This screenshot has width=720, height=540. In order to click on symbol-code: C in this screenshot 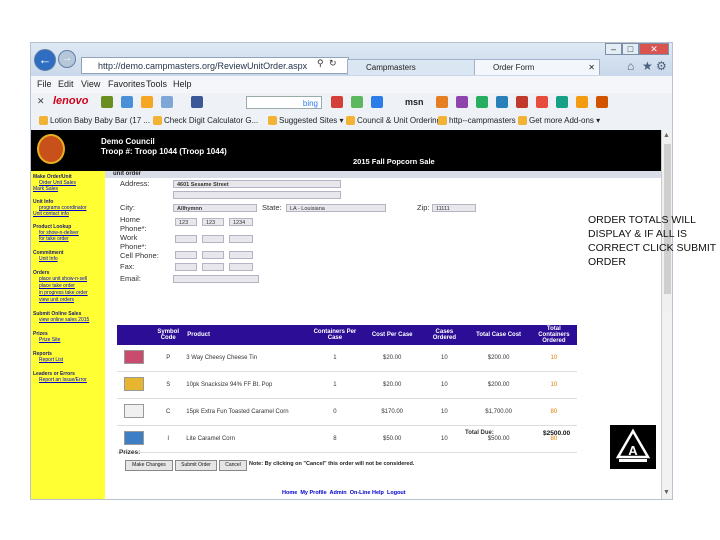, I will do `click(168, 412)`.